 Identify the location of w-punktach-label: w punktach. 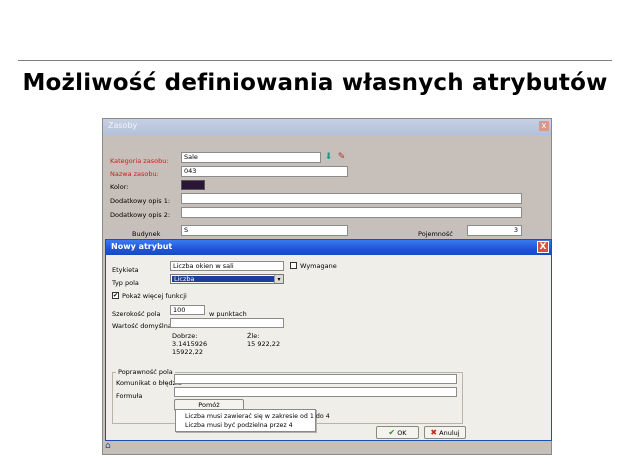
(228, 314).